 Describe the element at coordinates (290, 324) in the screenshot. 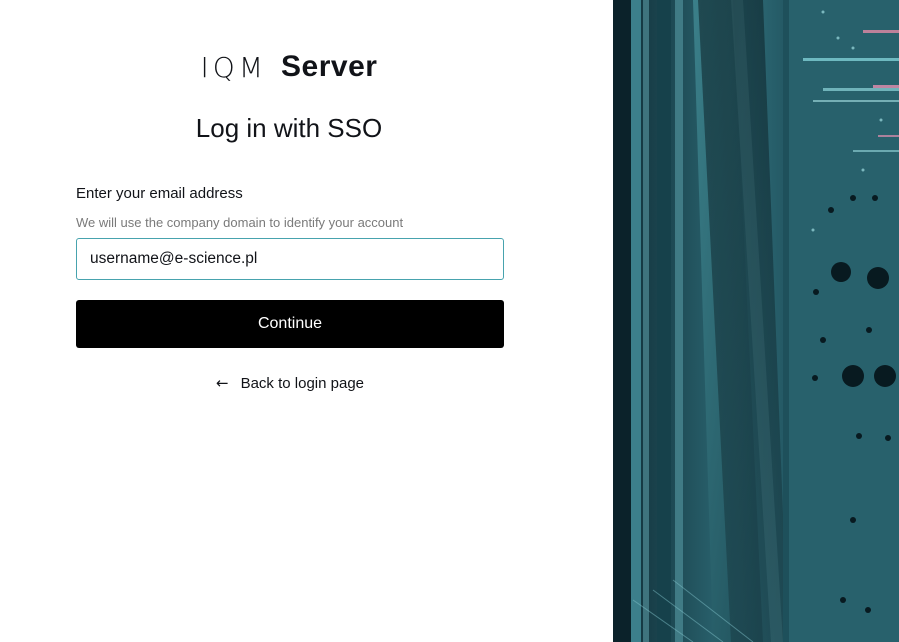

I see `continue-button: Continue` at that location.